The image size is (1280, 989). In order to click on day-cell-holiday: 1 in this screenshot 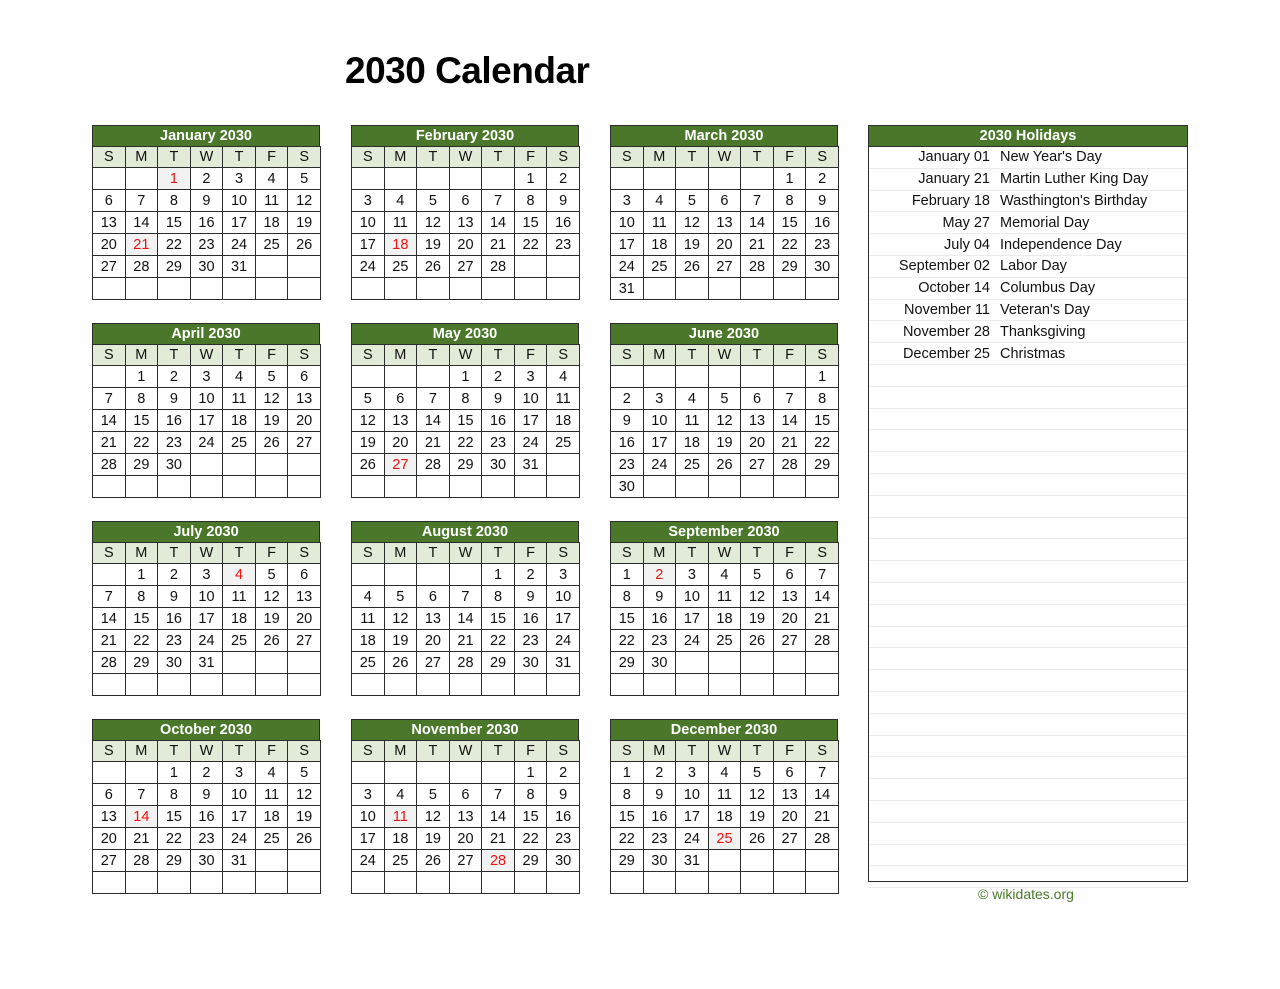, I will do `click(174, 178)`.